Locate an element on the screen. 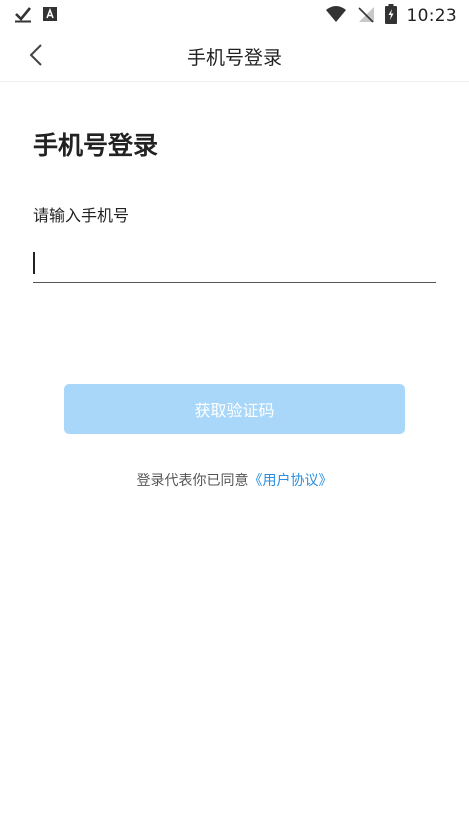 The height and width of the screenshot is (835, 469). status-right: 10:23 is located at coordinates (391, 16).